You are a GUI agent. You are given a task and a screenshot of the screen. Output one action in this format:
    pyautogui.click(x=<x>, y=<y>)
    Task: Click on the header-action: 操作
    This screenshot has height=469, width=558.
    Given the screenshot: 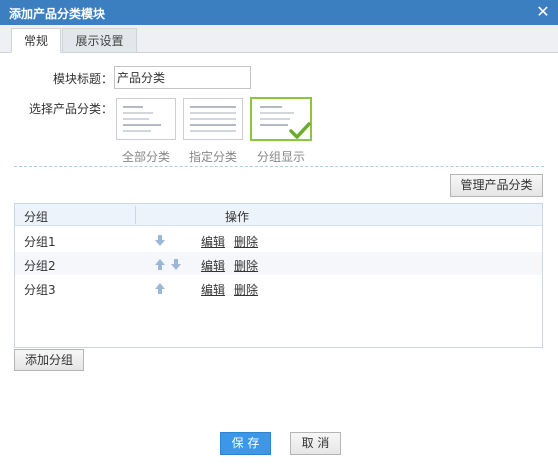 What is the action you would take?
    pyautogui.click(x=237, y=217)
    